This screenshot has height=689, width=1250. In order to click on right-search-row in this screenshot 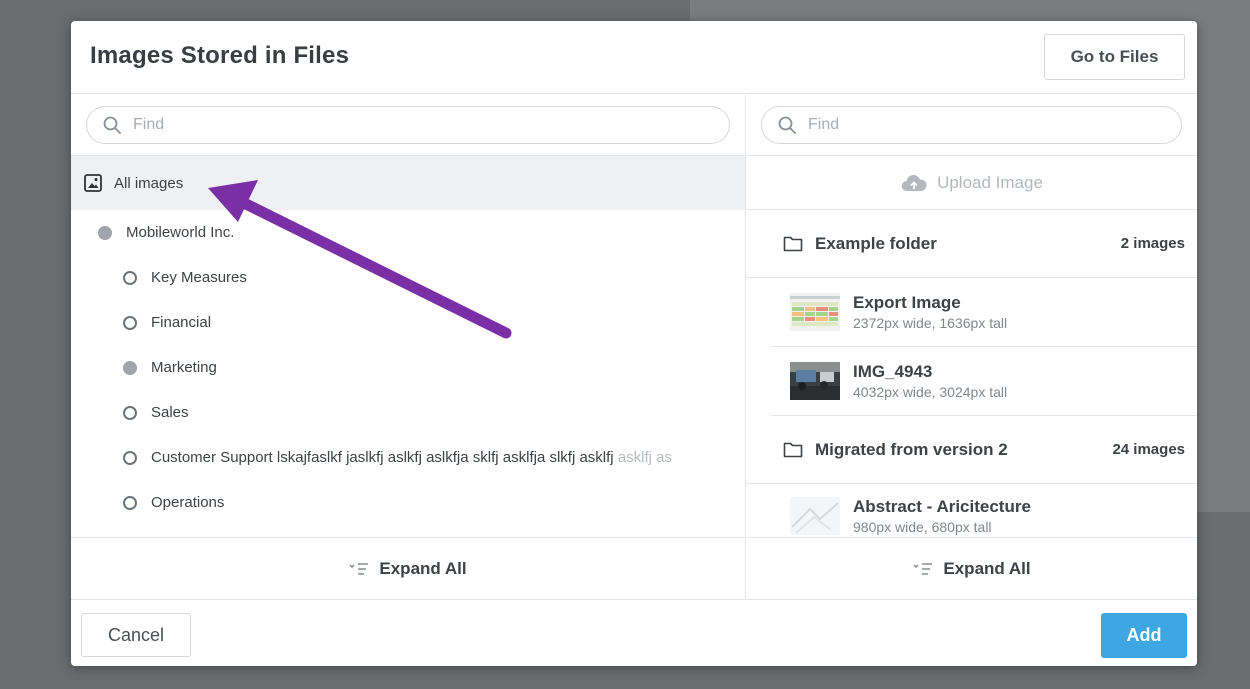, I will do `click(972, 125)`.